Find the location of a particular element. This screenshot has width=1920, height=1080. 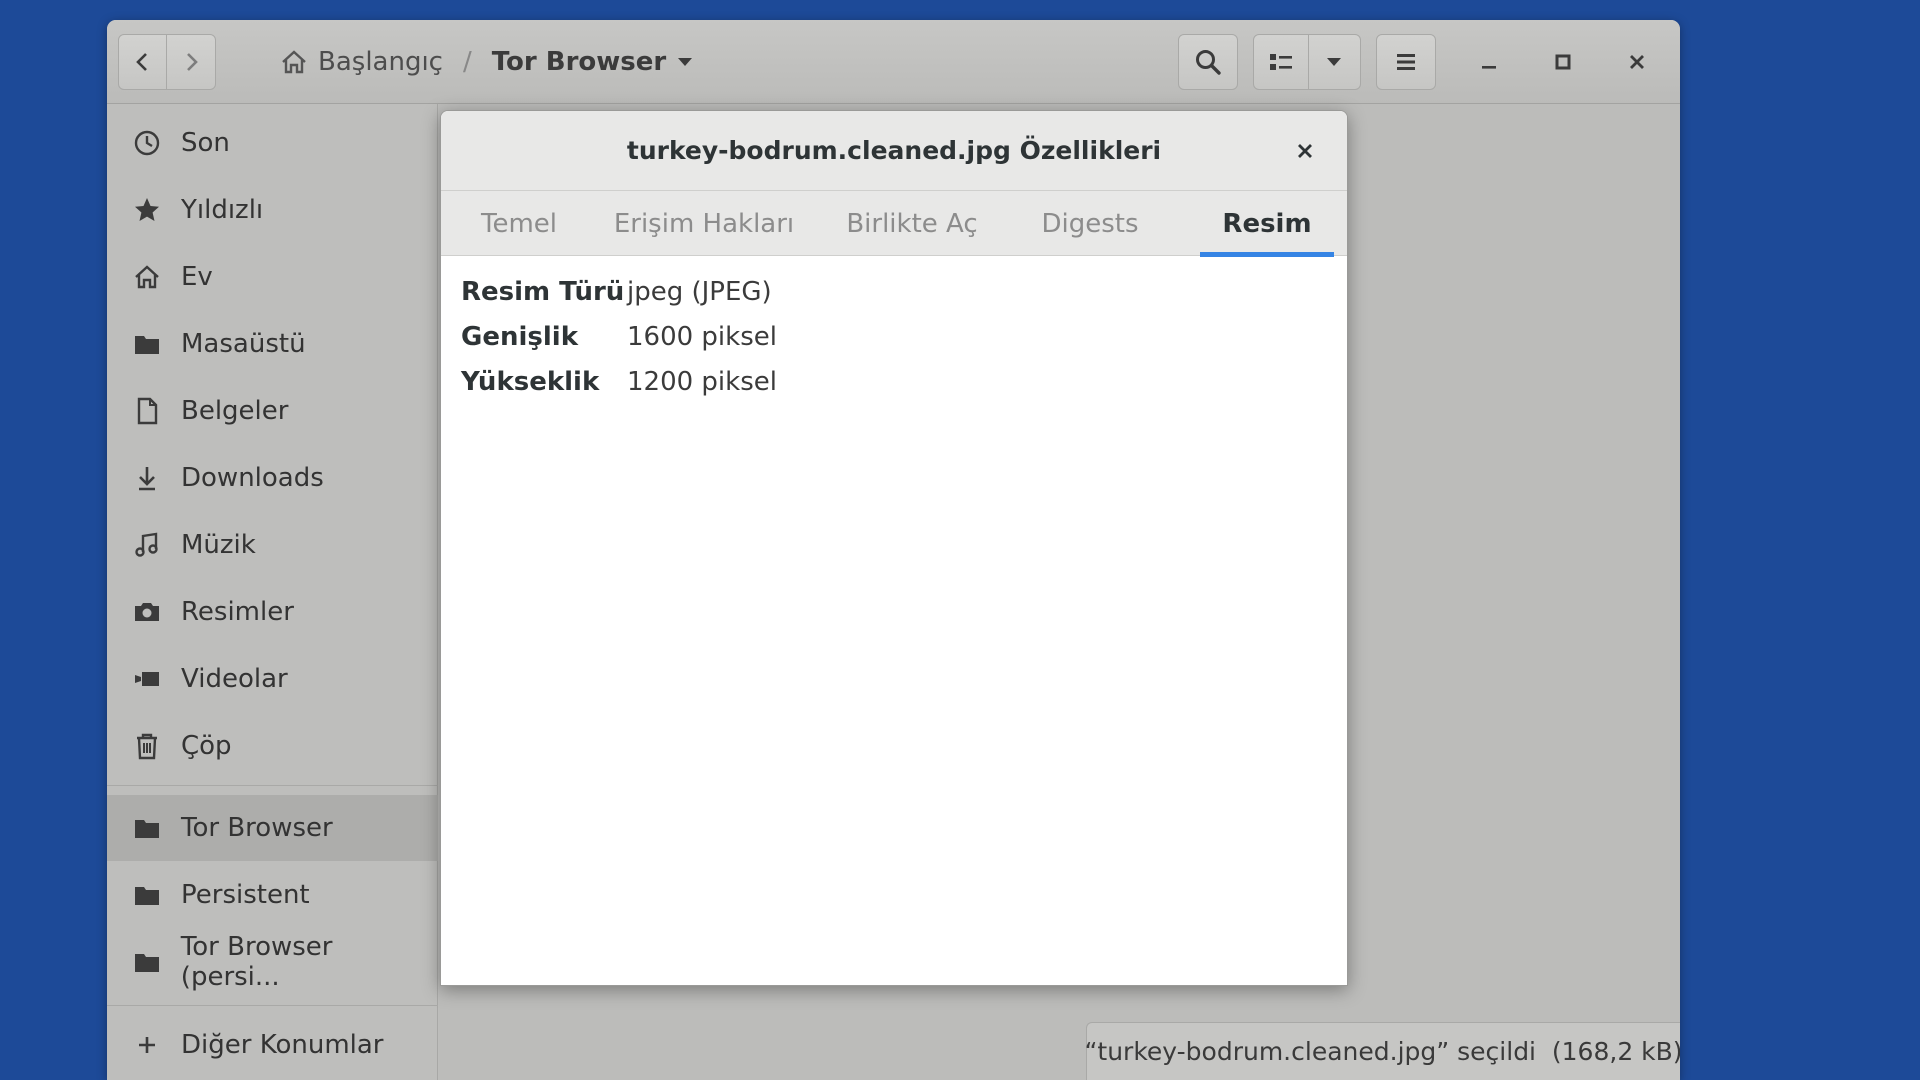

plus-icon is located at coordinates (147, 1045).